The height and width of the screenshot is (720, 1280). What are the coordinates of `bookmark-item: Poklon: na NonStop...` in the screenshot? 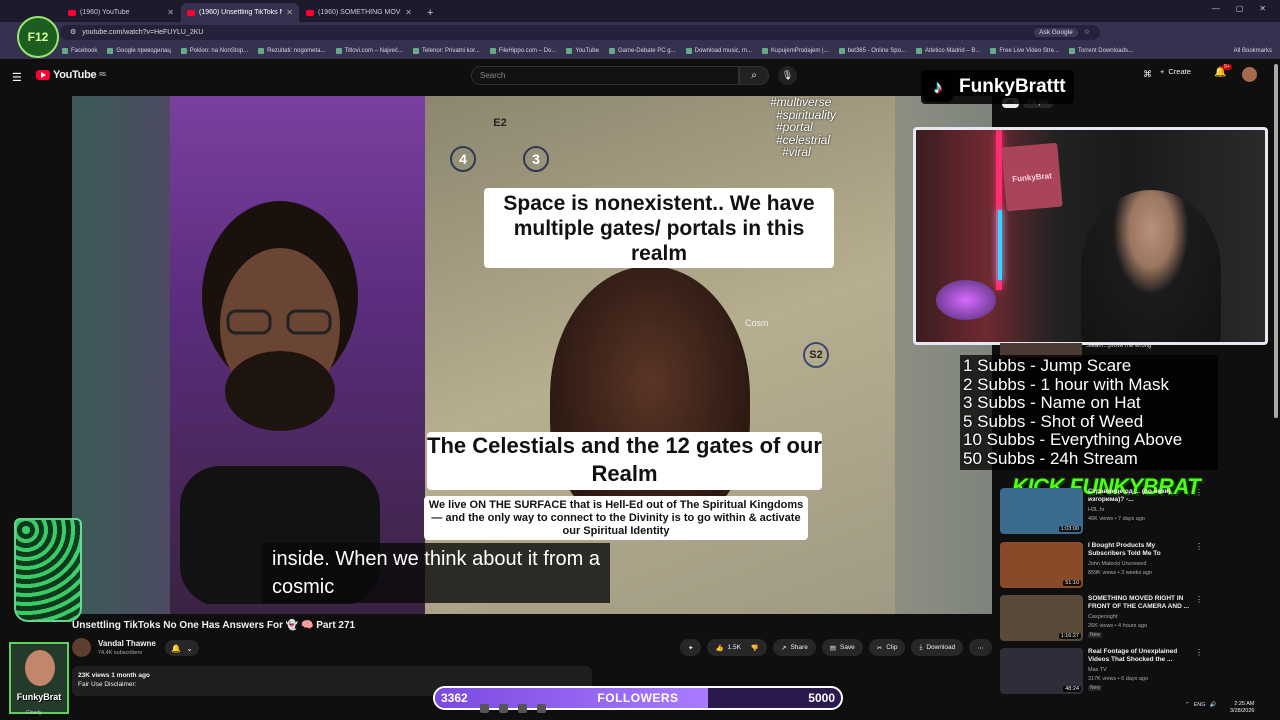 It's located at (214, 50).